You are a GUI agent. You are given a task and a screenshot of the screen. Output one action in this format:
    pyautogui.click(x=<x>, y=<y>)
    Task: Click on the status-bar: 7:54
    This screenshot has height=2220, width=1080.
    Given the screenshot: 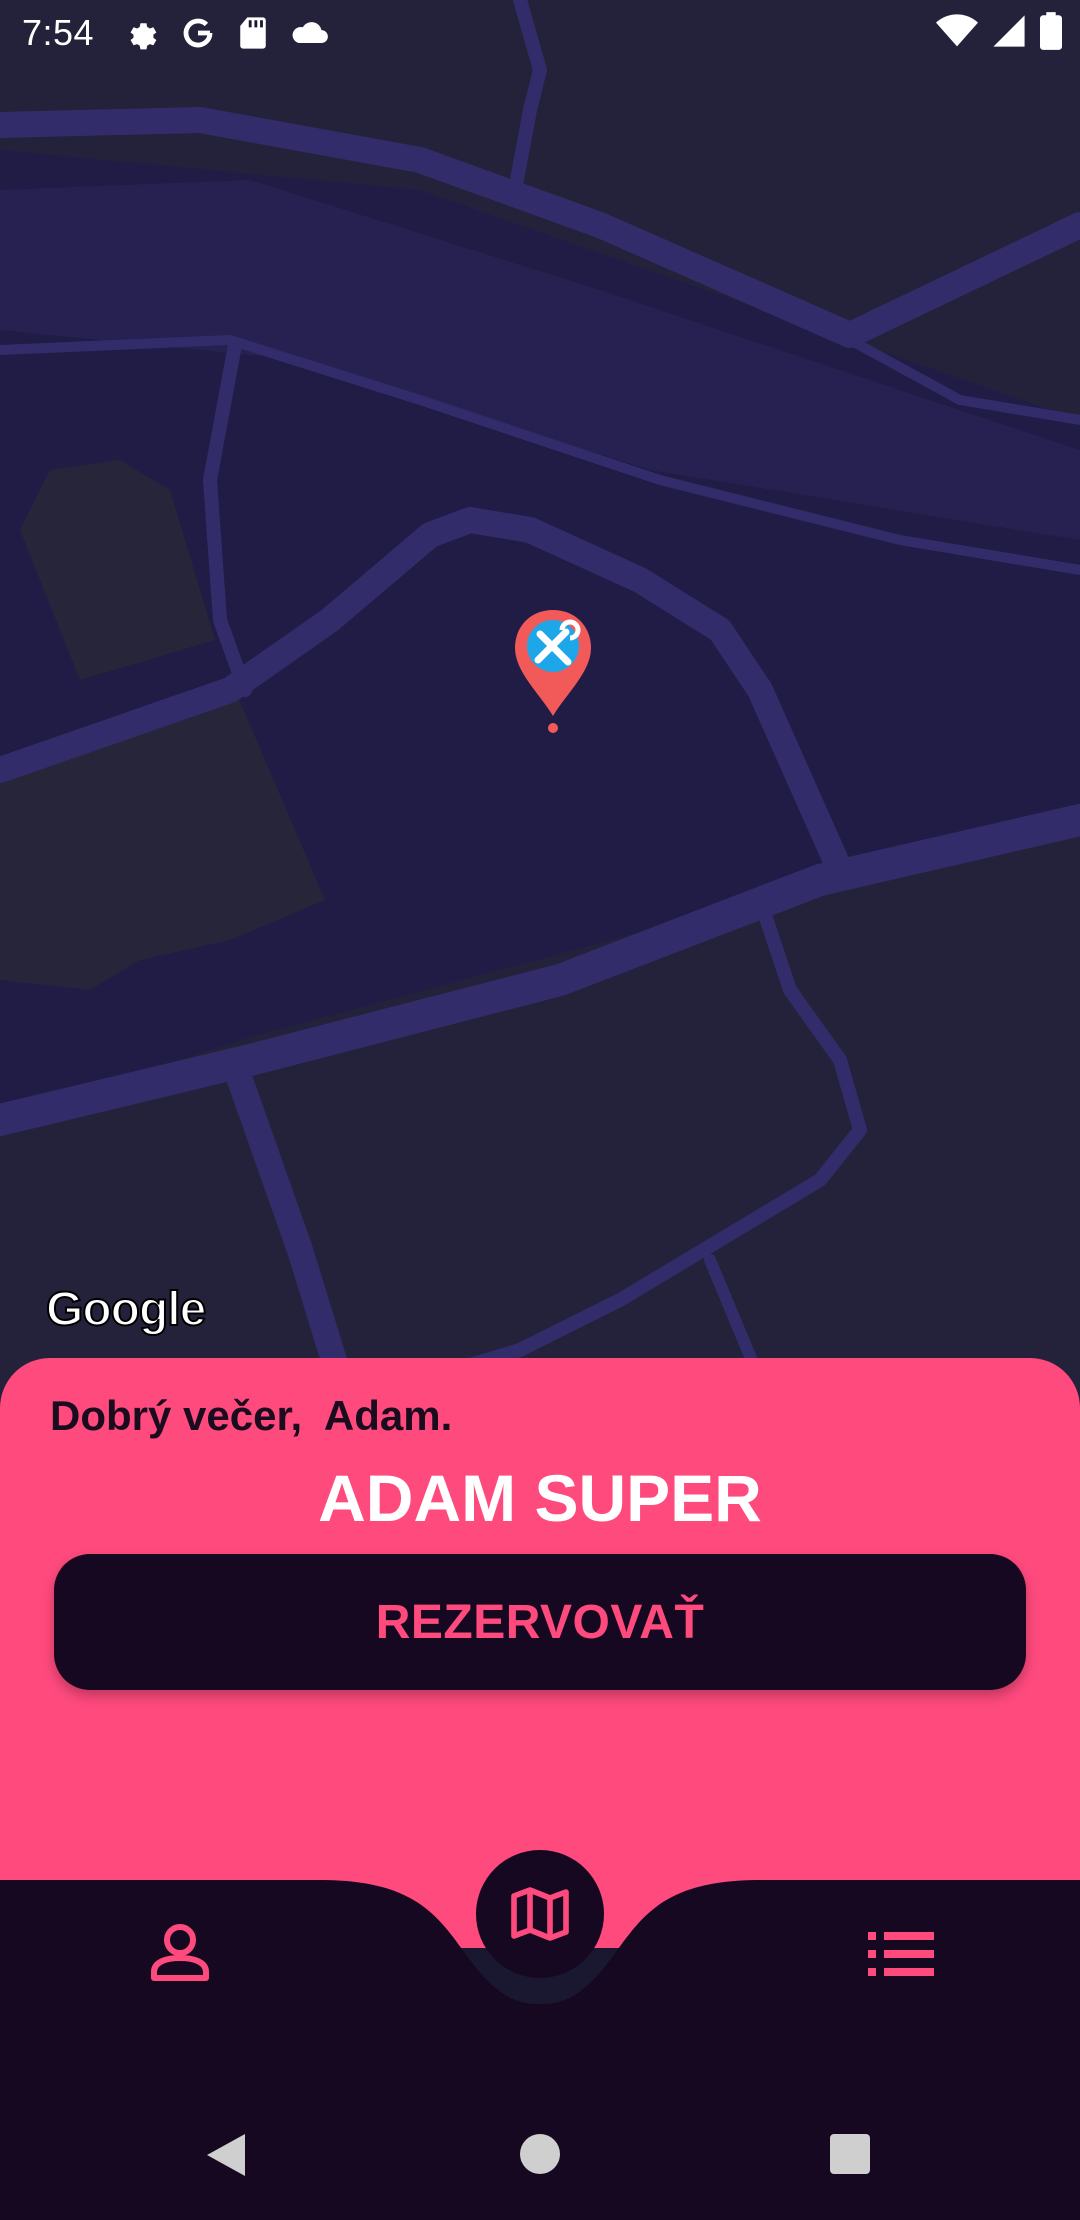 What is the action you would take?
    pyautogui.click(x=540, y=33)
    